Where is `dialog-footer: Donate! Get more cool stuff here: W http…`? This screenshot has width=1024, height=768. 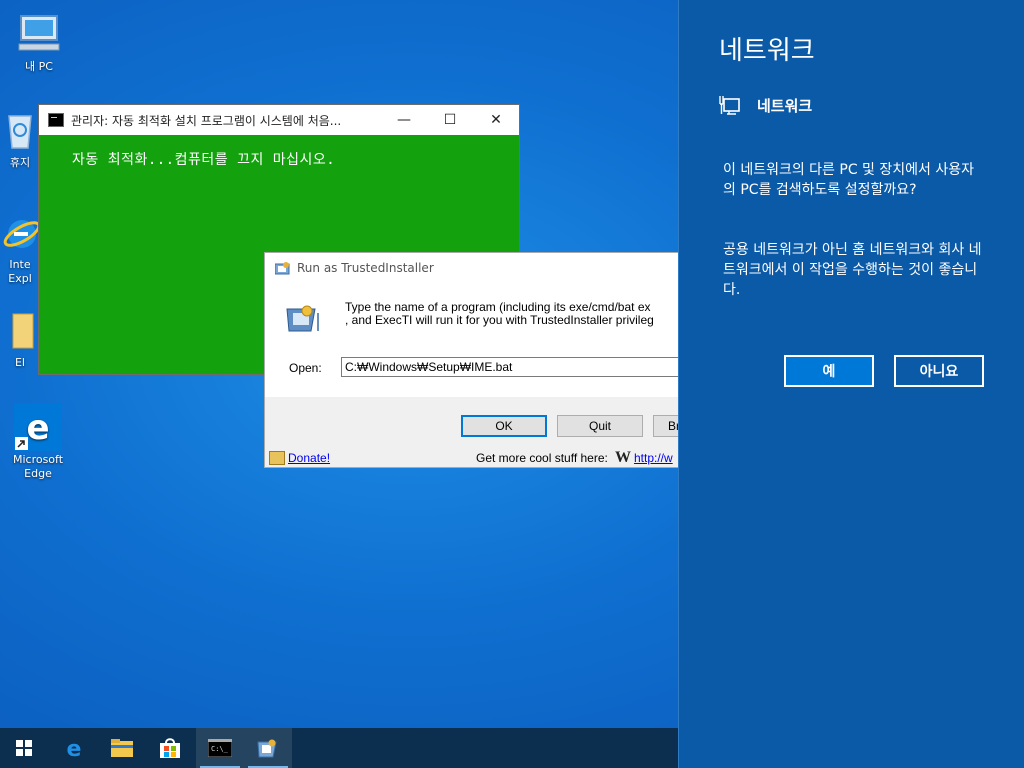 dialog-footer: Donate! Get more cool stuff here: W http… is located at coordinates (471, 458).